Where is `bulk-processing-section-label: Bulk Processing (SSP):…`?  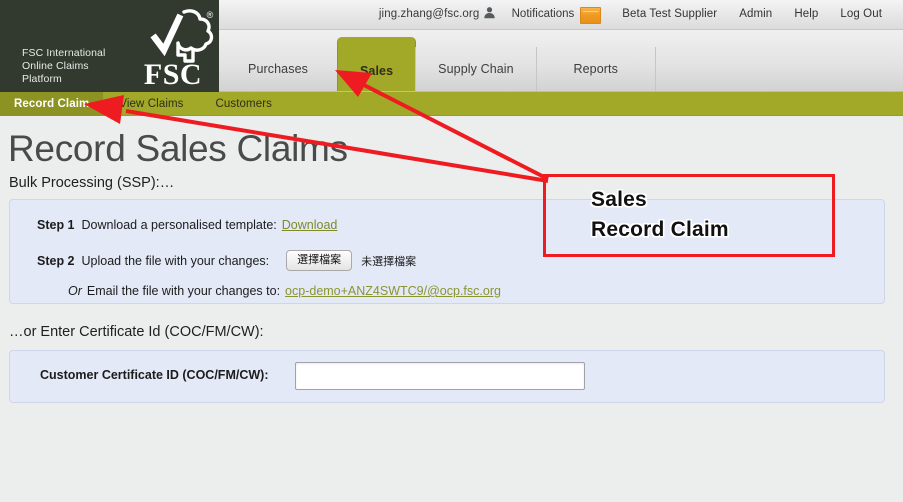
bulk-processing-section-label: Bulk Processing (SSP):… is located at coordinates (92, 183).